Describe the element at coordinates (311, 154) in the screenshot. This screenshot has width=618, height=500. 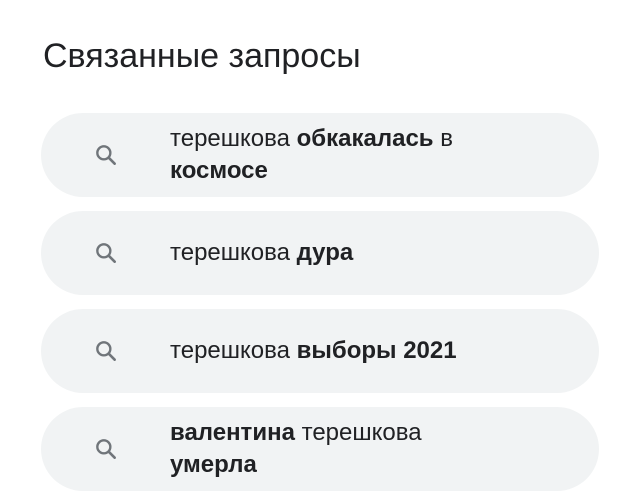
I see `related-search-text: терешкова обкакалась в космосе` at that location.